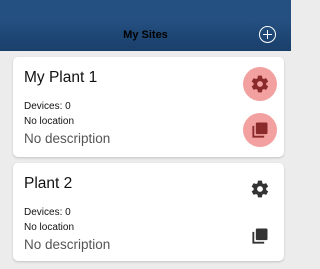 The image size is (320, 269). What do you see at coordinates (145, 35) in the screenshot?
I see `page-title: My Sites` at bounding box center [145, 35].